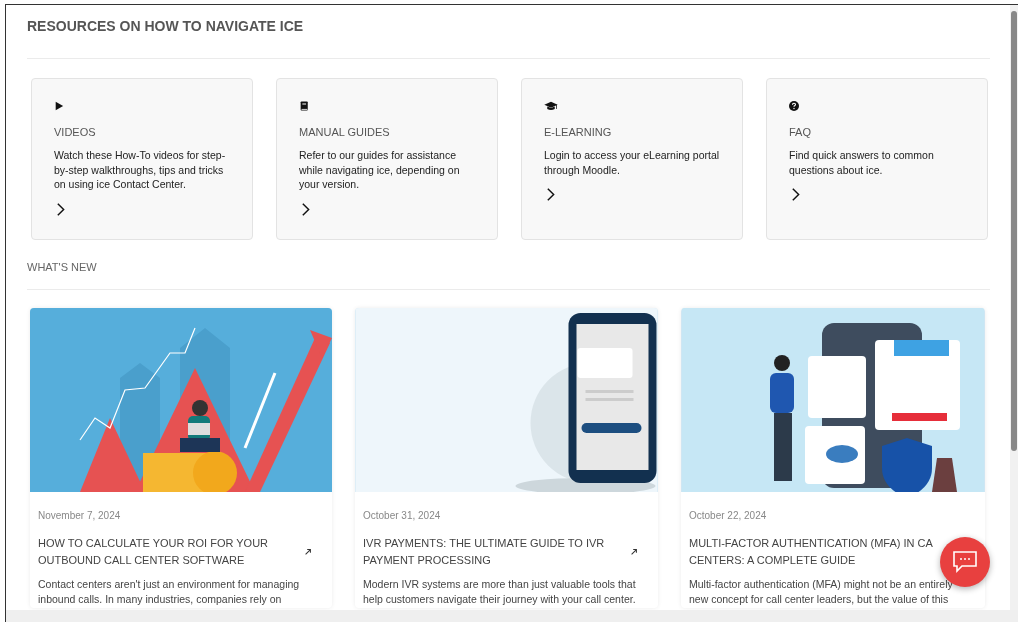 The image size is (1018, 622). Describe the element at coordinates (140, 170) in the screenshot. I see `resource-description: Watch these How-To videos for step-by-step walkthroughs, tips and tricks on using ice Contact Center.` at that location.